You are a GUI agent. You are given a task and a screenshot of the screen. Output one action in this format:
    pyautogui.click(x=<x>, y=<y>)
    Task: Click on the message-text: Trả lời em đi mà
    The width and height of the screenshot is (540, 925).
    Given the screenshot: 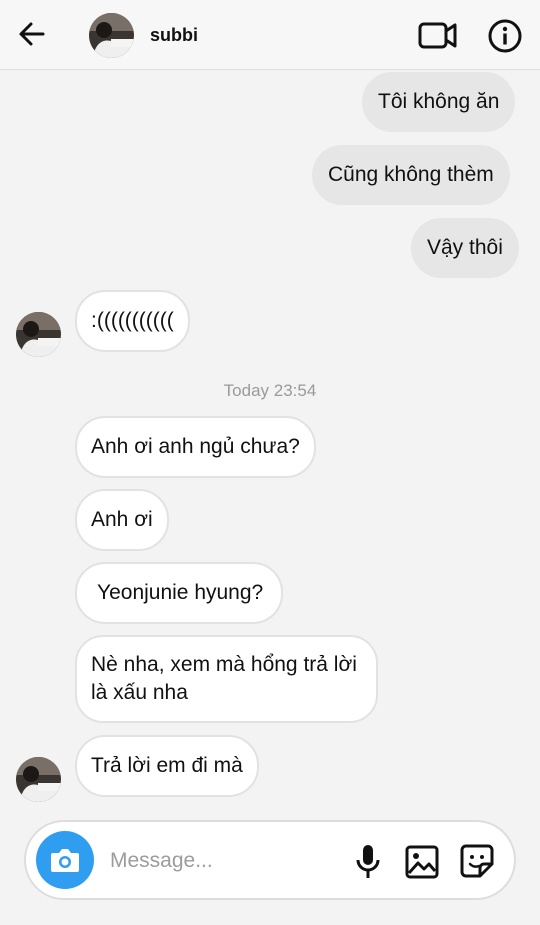 What is the action you would take?
    pyautogui.click(x=167, y=765)
    